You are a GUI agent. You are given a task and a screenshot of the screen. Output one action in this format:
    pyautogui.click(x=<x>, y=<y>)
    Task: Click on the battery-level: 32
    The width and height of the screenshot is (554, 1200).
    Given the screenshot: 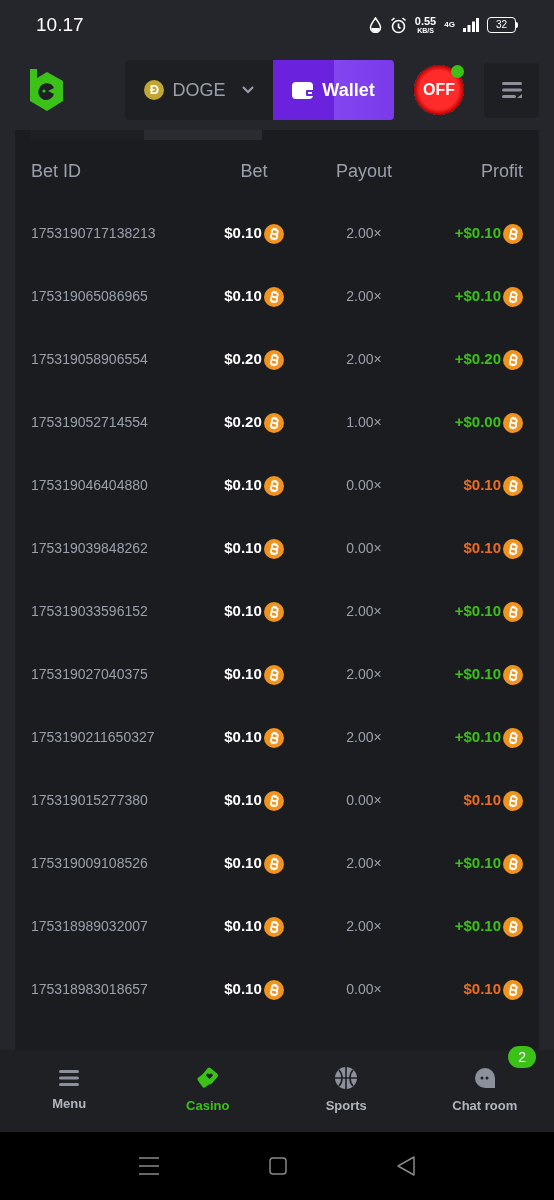 What is the action you would take?
    pyautogui.click(x=501, y=25)
    